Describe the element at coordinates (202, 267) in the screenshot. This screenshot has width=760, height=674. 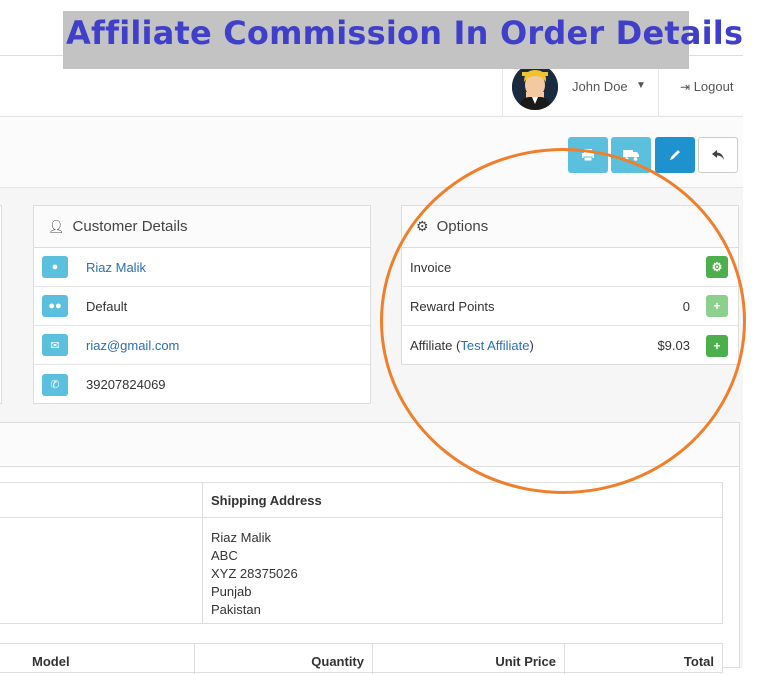
I see `customer-name-row: ● Riaz Malik` at that location.